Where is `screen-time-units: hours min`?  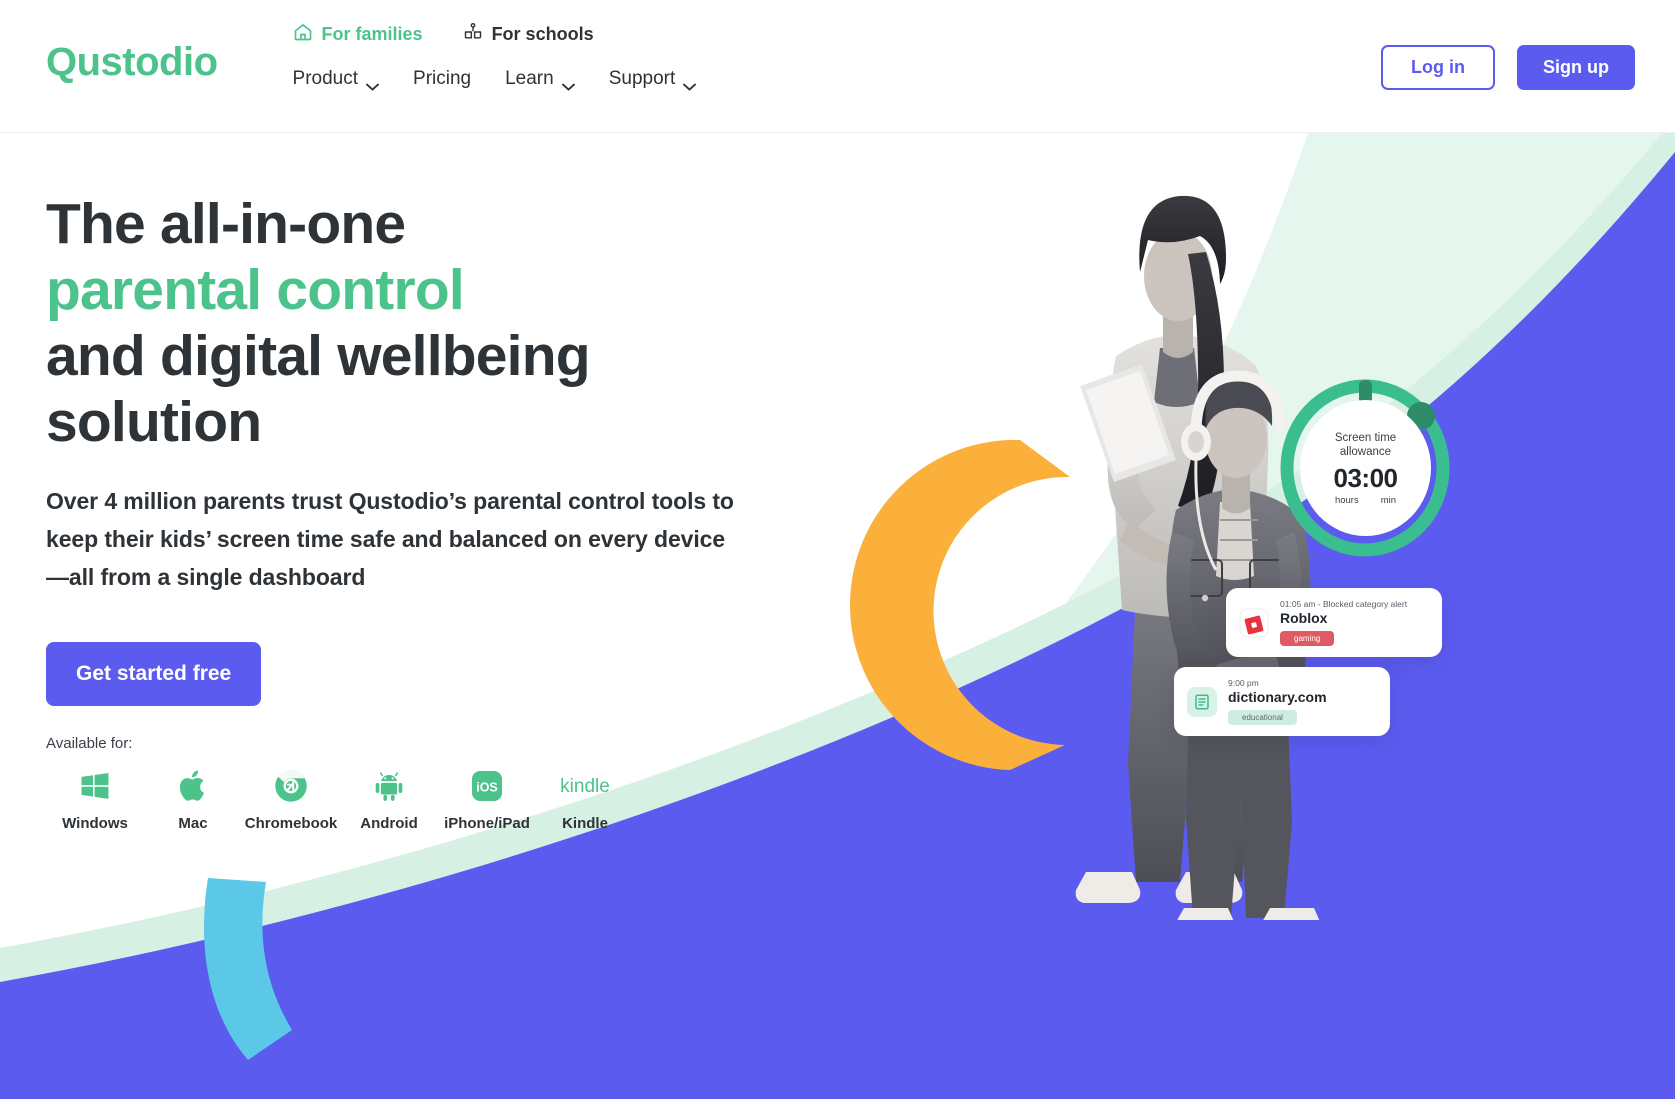
screen-time-units: hours min is located at coordinates (1365, 500).